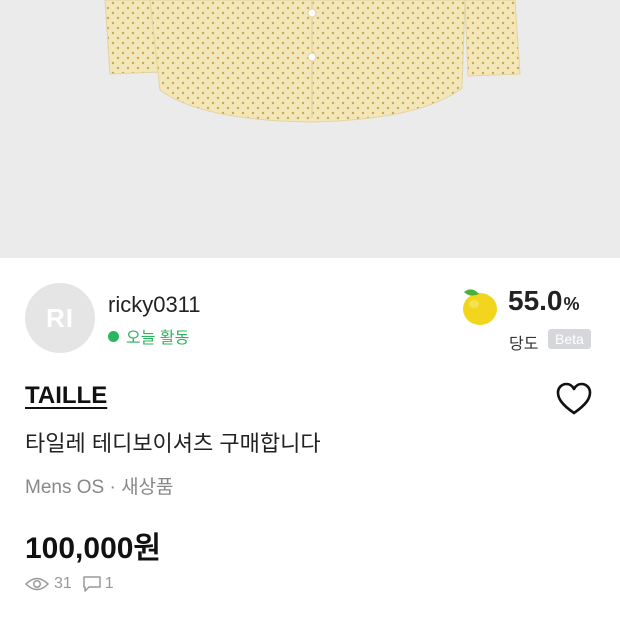  I want to click on eye-icon, so click(37, 584).